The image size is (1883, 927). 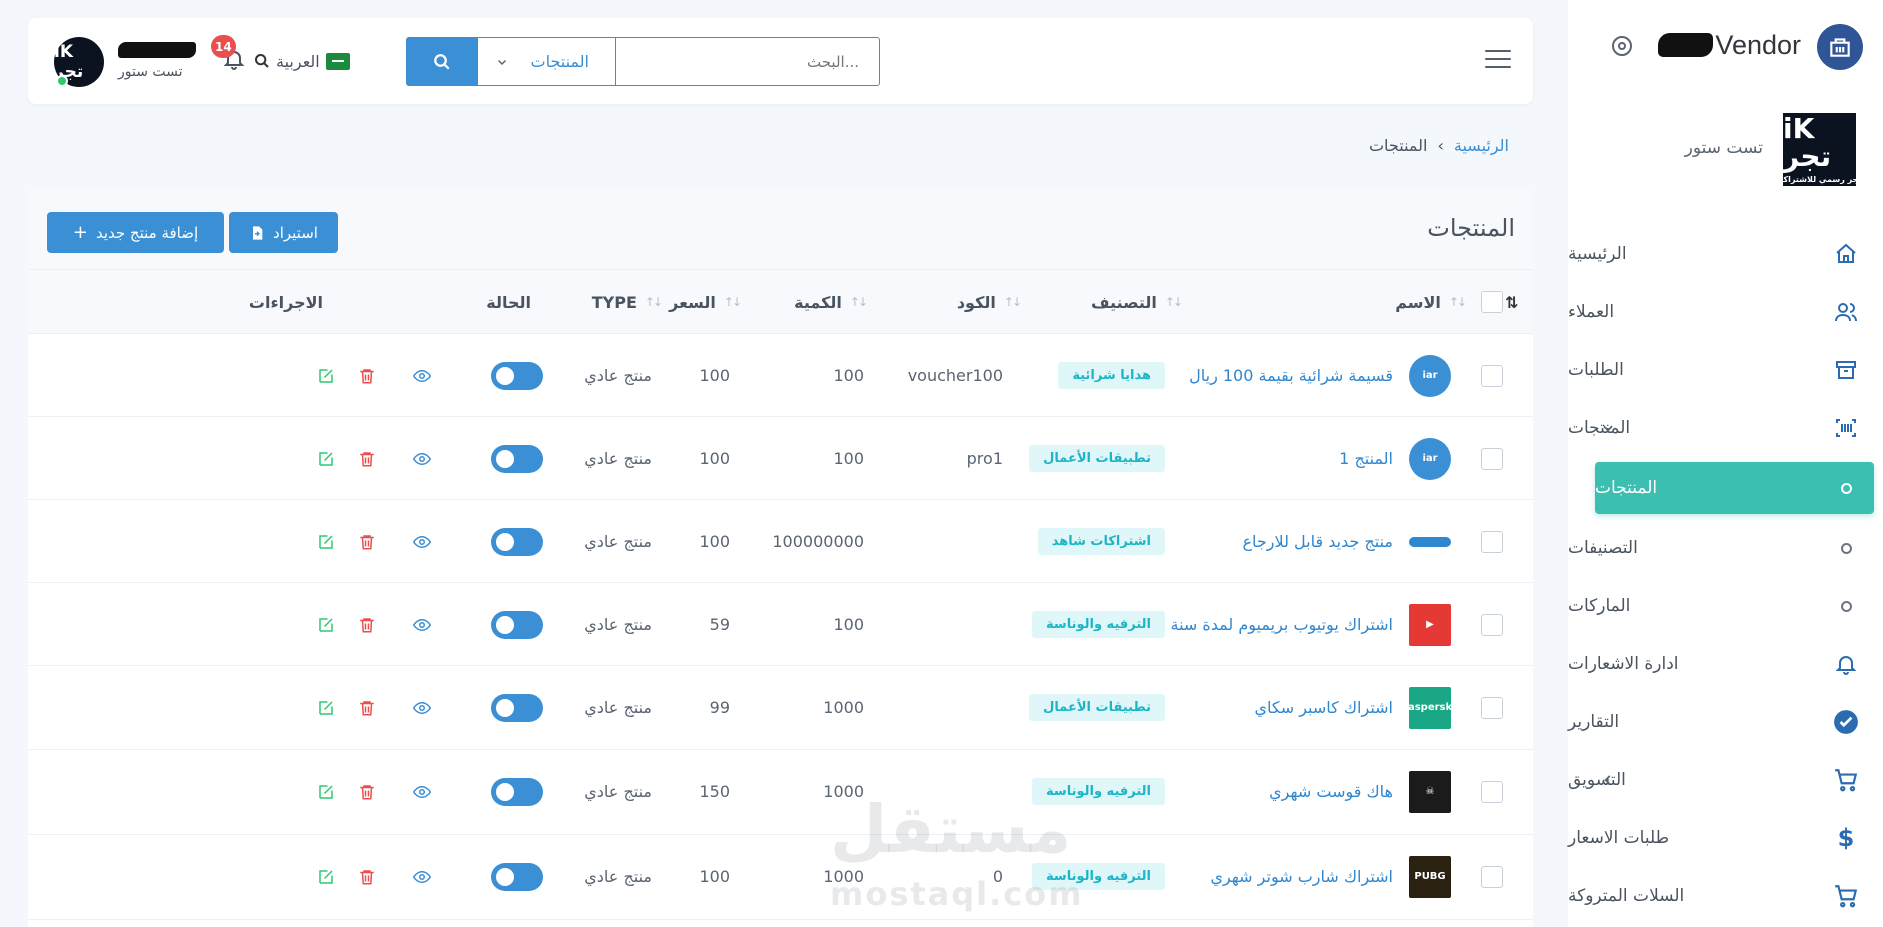 I want to click on product-thumbnail: iar, so click(x=1430, y=458).